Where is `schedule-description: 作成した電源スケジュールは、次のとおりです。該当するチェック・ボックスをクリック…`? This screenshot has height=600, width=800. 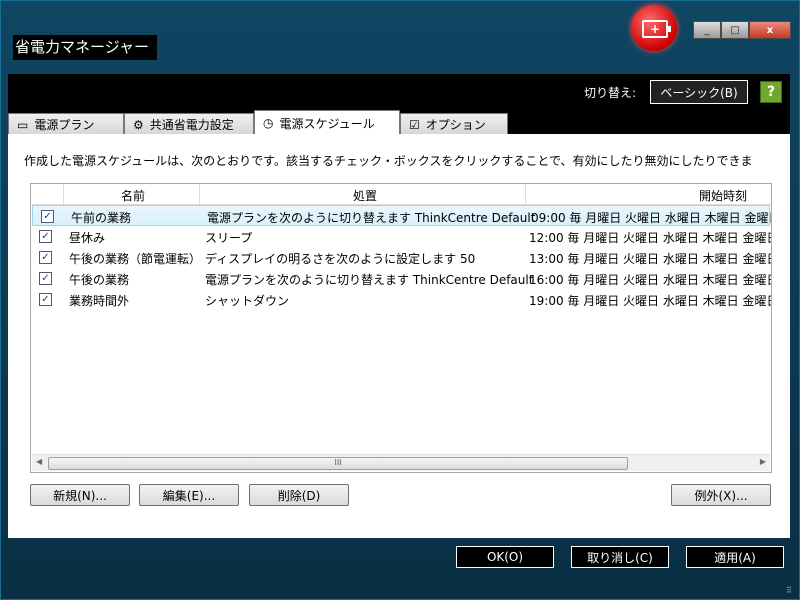 schedule-description: 作成した電源スケジュールは、次のとおりです。該当するチェック・ボックスをクリック… is located at coordinates (388, 161).